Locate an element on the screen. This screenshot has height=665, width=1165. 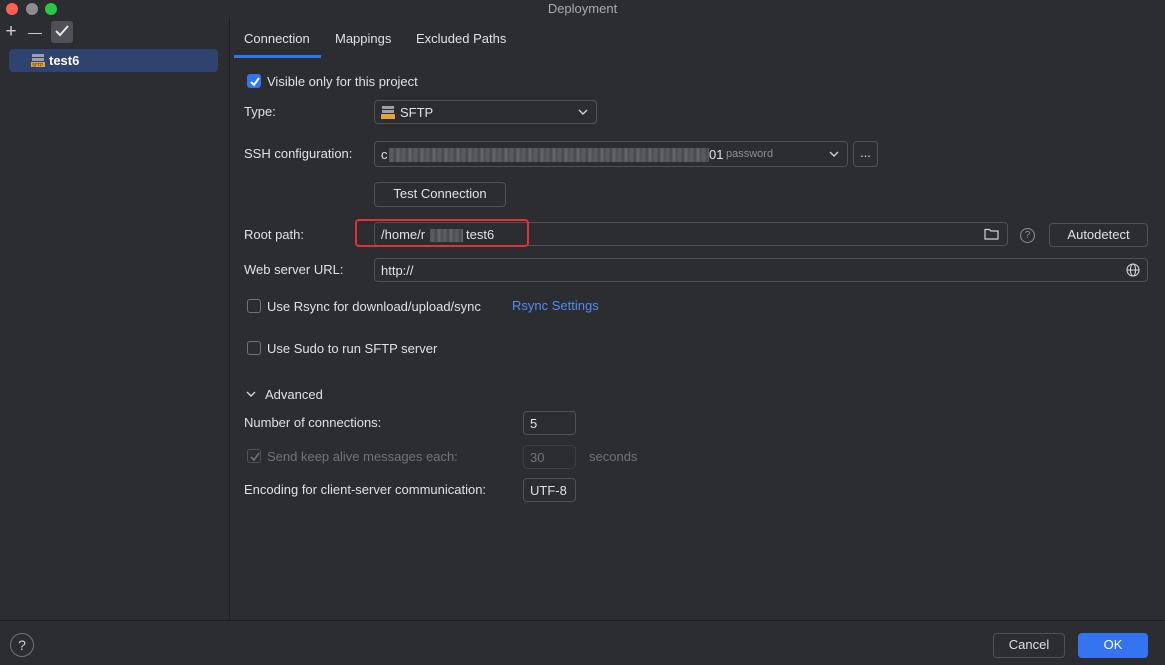
title-bar: Deployment is located at coordinates (582, 9).